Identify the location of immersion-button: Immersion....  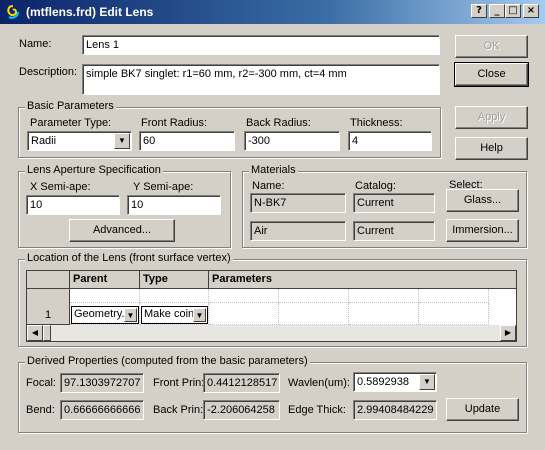
(482, 230).